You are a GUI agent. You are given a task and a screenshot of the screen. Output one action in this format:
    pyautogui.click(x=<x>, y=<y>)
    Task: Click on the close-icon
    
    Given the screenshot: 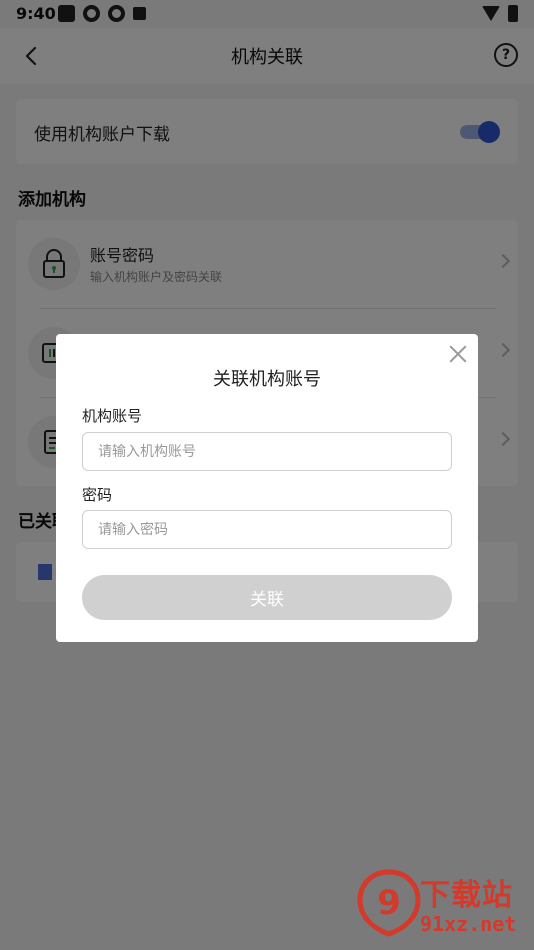 What is the action you would take?
    pyautogui.click(x=458, y=354)
    